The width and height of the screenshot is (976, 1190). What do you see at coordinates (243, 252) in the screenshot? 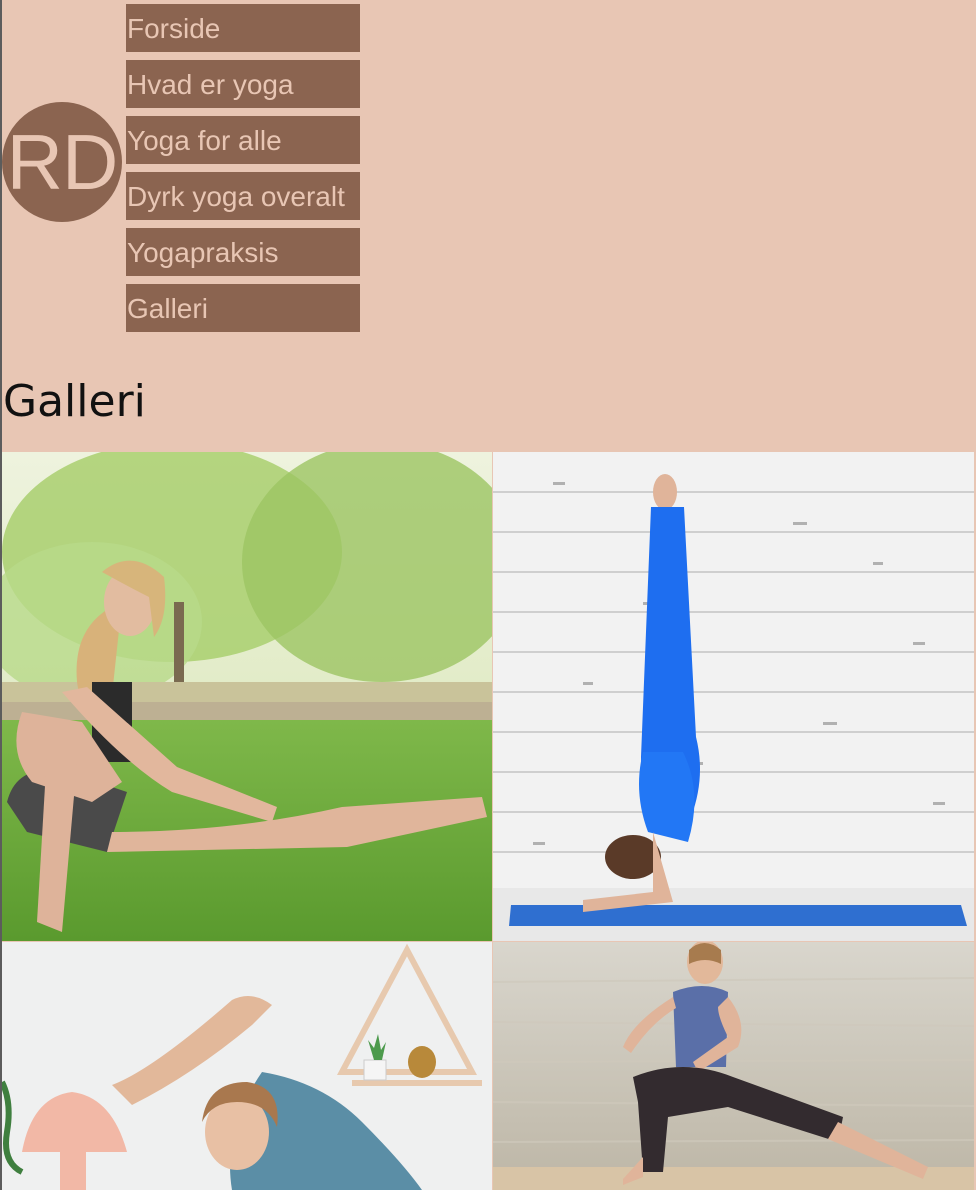
I see `nav-item-yogapraksis: Yogapraksis` at bounding box center [243, 252].